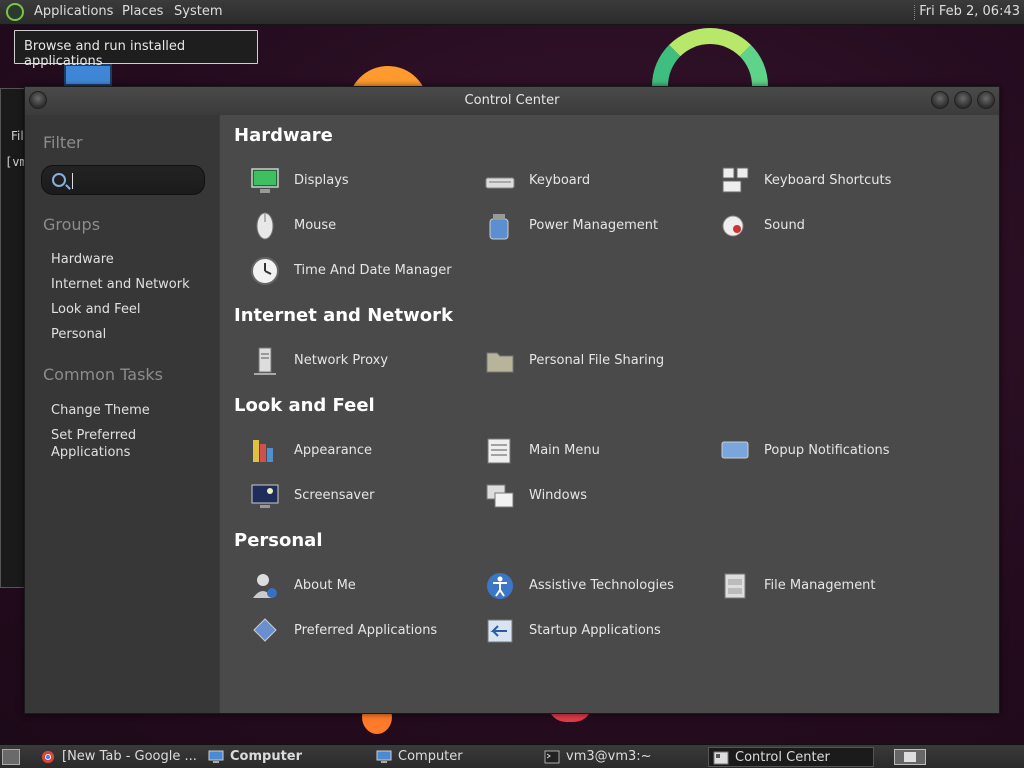 The image size is (1024, 768). What do you see at coordinates (349, 226) in the screenshot?
I see `launcher-mouse: Mouse` at bounding box center [349, 226].